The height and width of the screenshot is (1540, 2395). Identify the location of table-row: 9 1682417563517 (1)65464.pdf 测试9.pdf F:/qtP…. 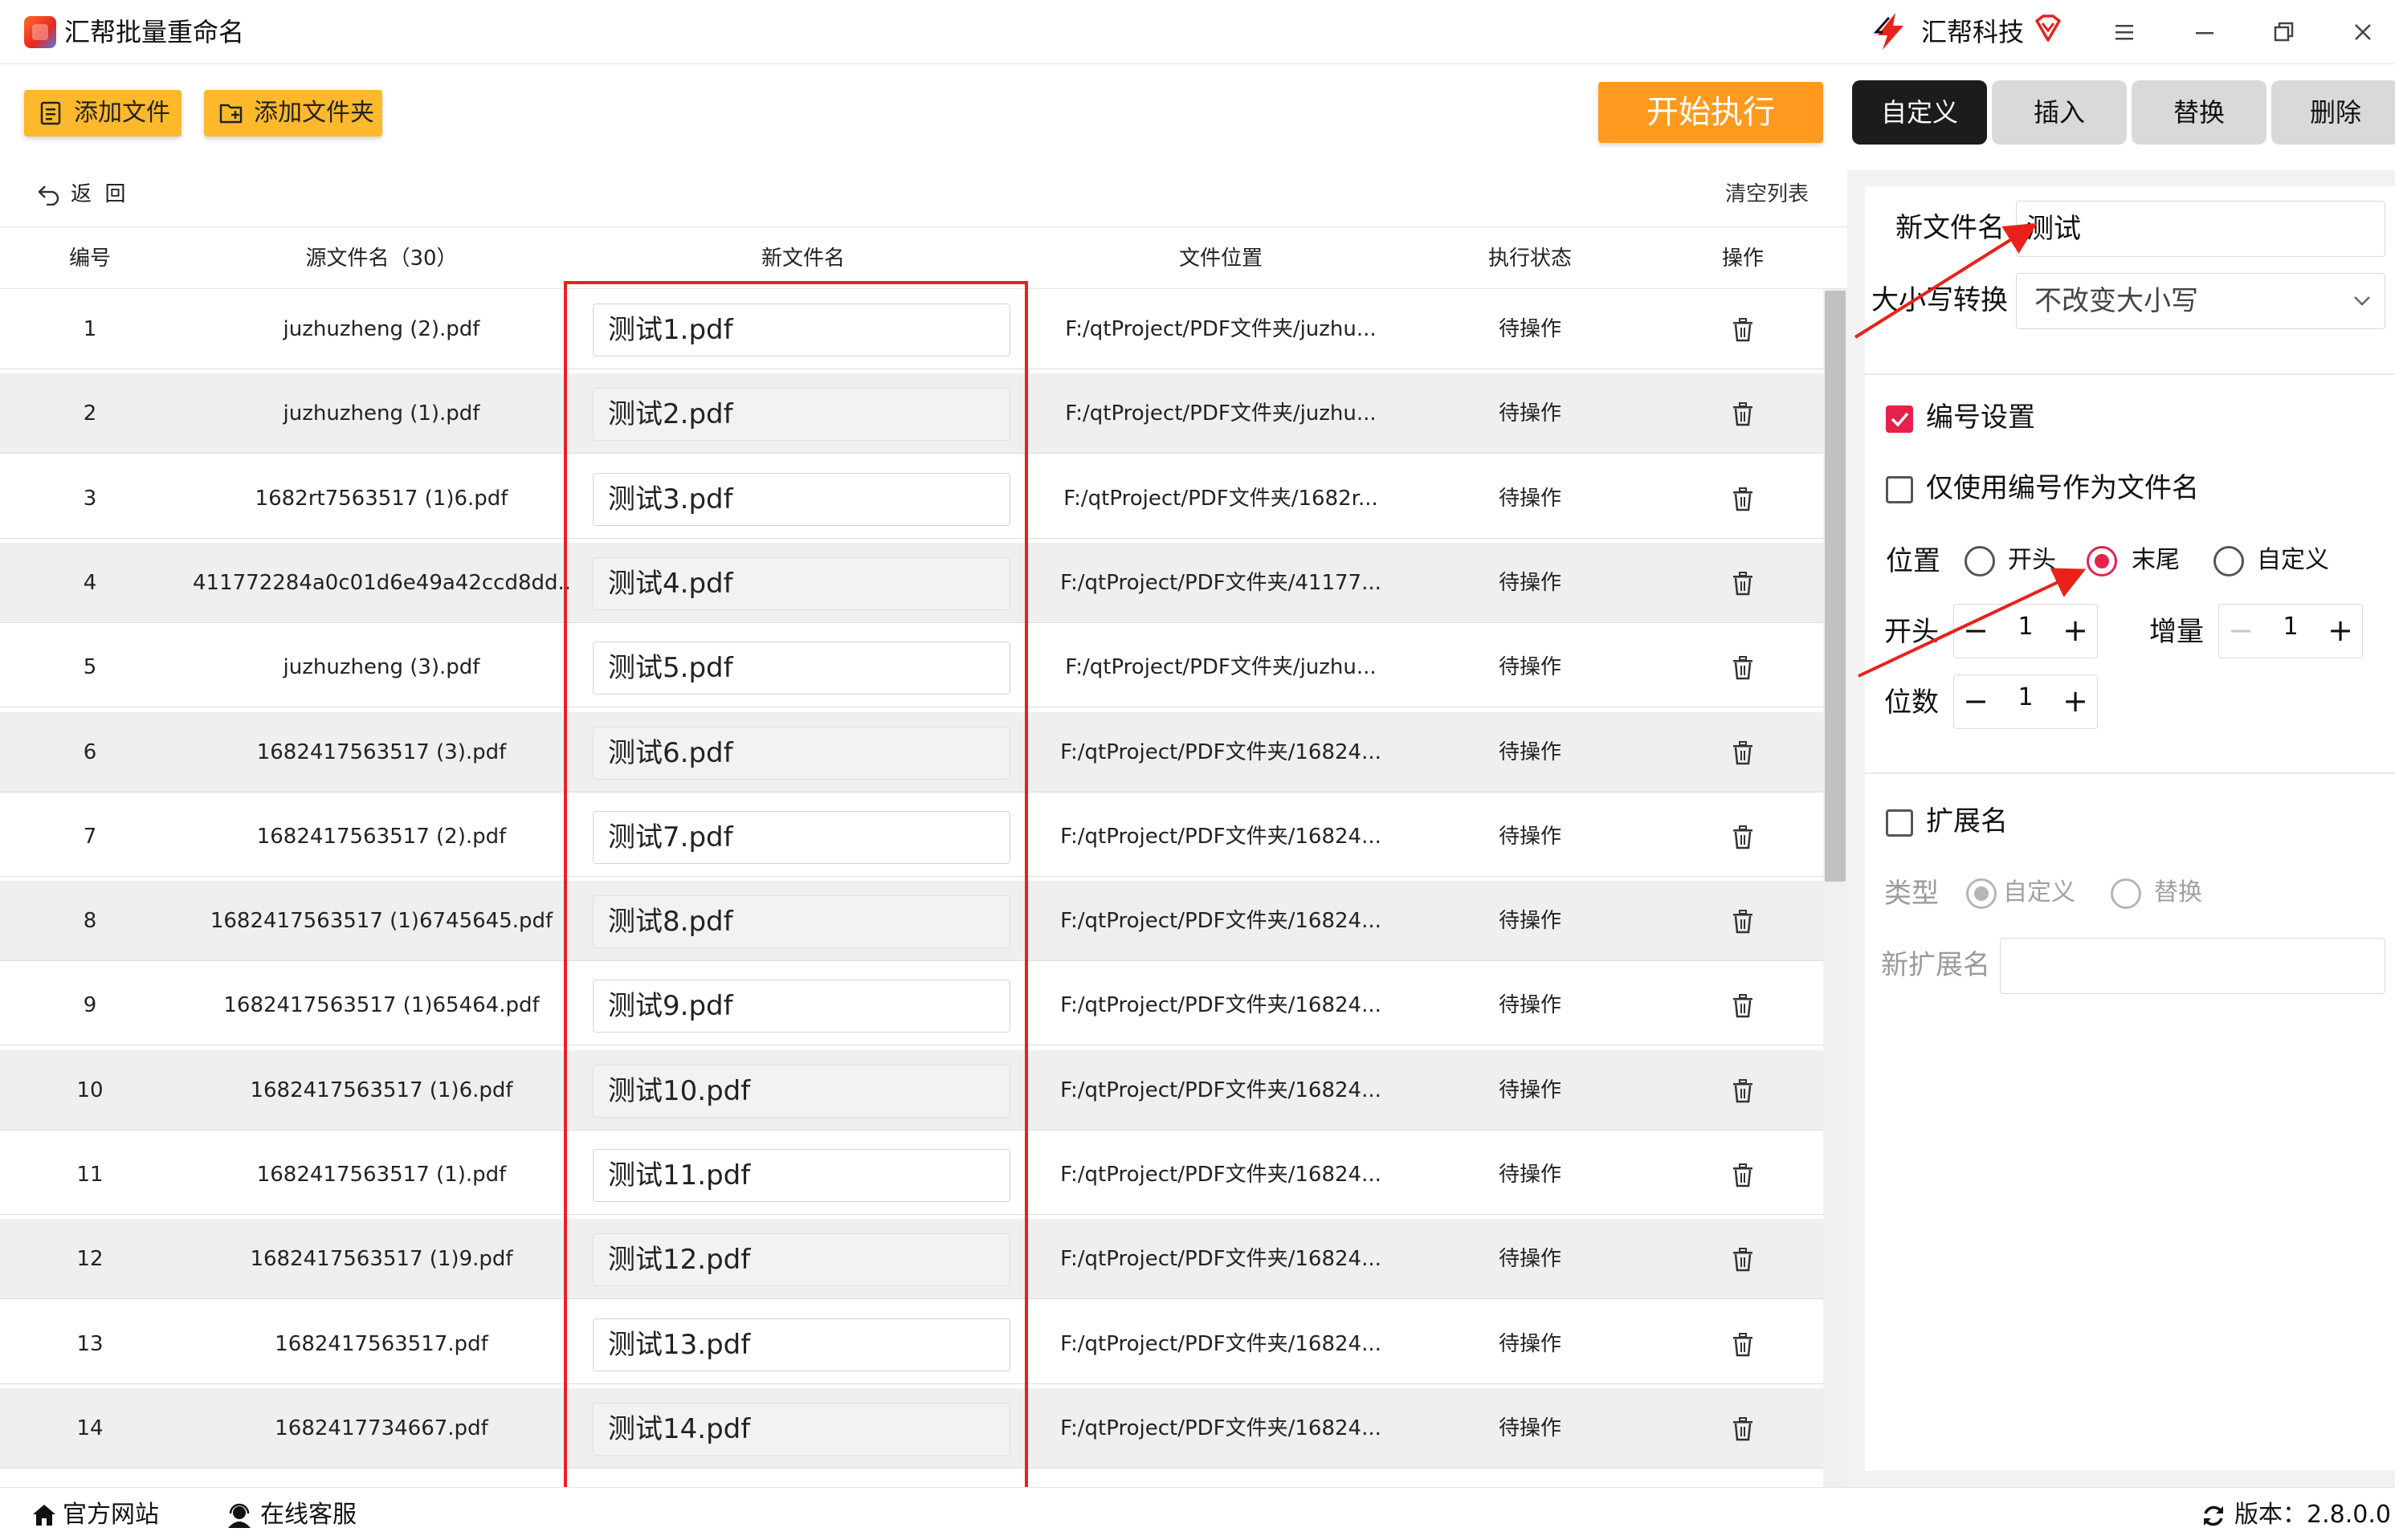
(911, 1005).